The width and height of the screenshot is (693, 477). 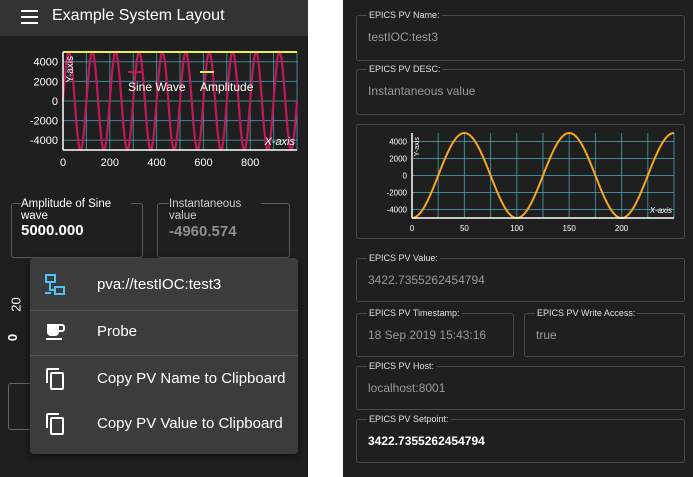 What do you see at coordinates (16, 304) in the screenshot?
I see `slider-tick-label: 20` at bounding box center [16, 304].